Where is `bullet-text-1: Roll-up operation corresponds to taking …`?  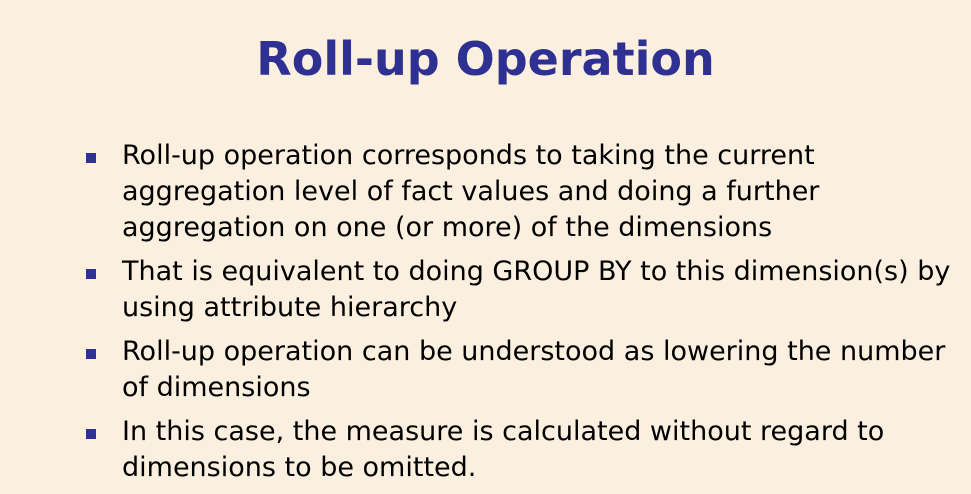
bullet-text-1: Roll-up operation corresponds to taking … is located at coordinates (471, 191).